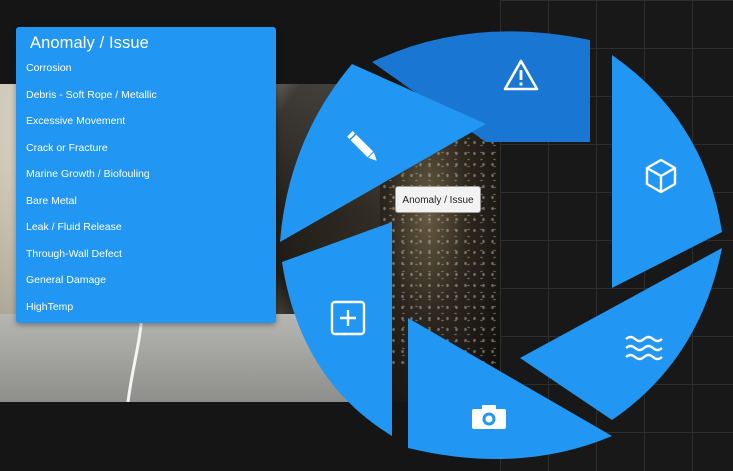 The height and width of the screenshot is (471, 733). What do you see at coordinates (438, 199) in the screenshot?
I see `segment-tooltip: Anomaly / Issue` at bounding box center [438, 199].